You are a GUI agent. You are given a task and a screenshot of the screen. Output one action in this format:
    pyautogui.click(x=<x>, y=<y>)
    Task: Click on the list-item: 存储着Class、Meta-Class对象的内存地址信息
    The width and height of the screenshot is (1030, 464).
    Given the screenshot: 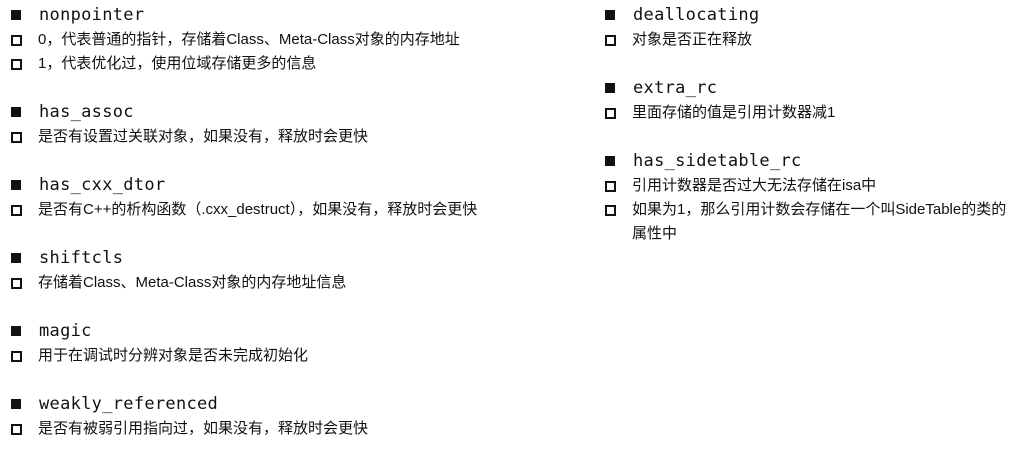 What is the action you would take?
    pyautogui.click(x=300, y=283)
    